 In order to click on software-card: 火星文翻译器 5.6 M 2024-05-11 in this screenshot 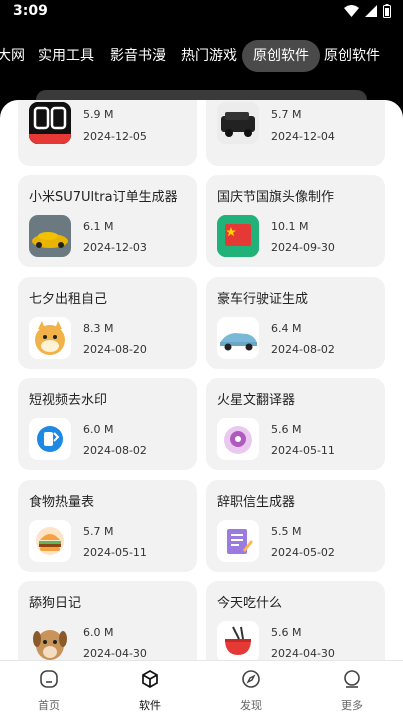, I will do `click(295, 424)`.